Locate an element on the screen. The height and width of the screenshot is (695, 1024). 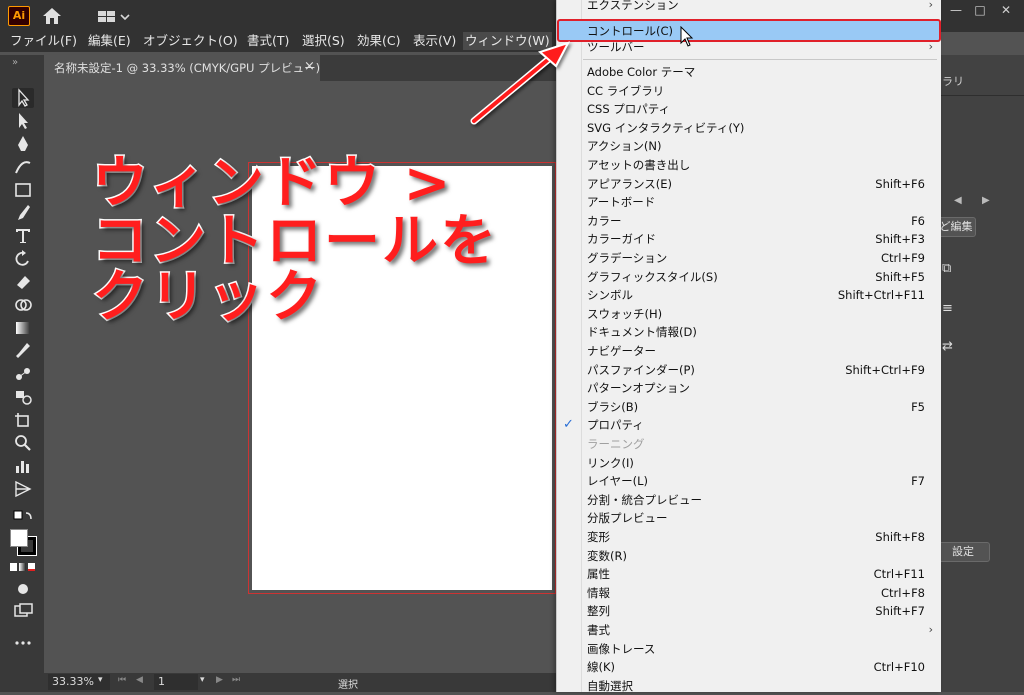
paintbrush-tool-icon is located at coordinates (23, 213).